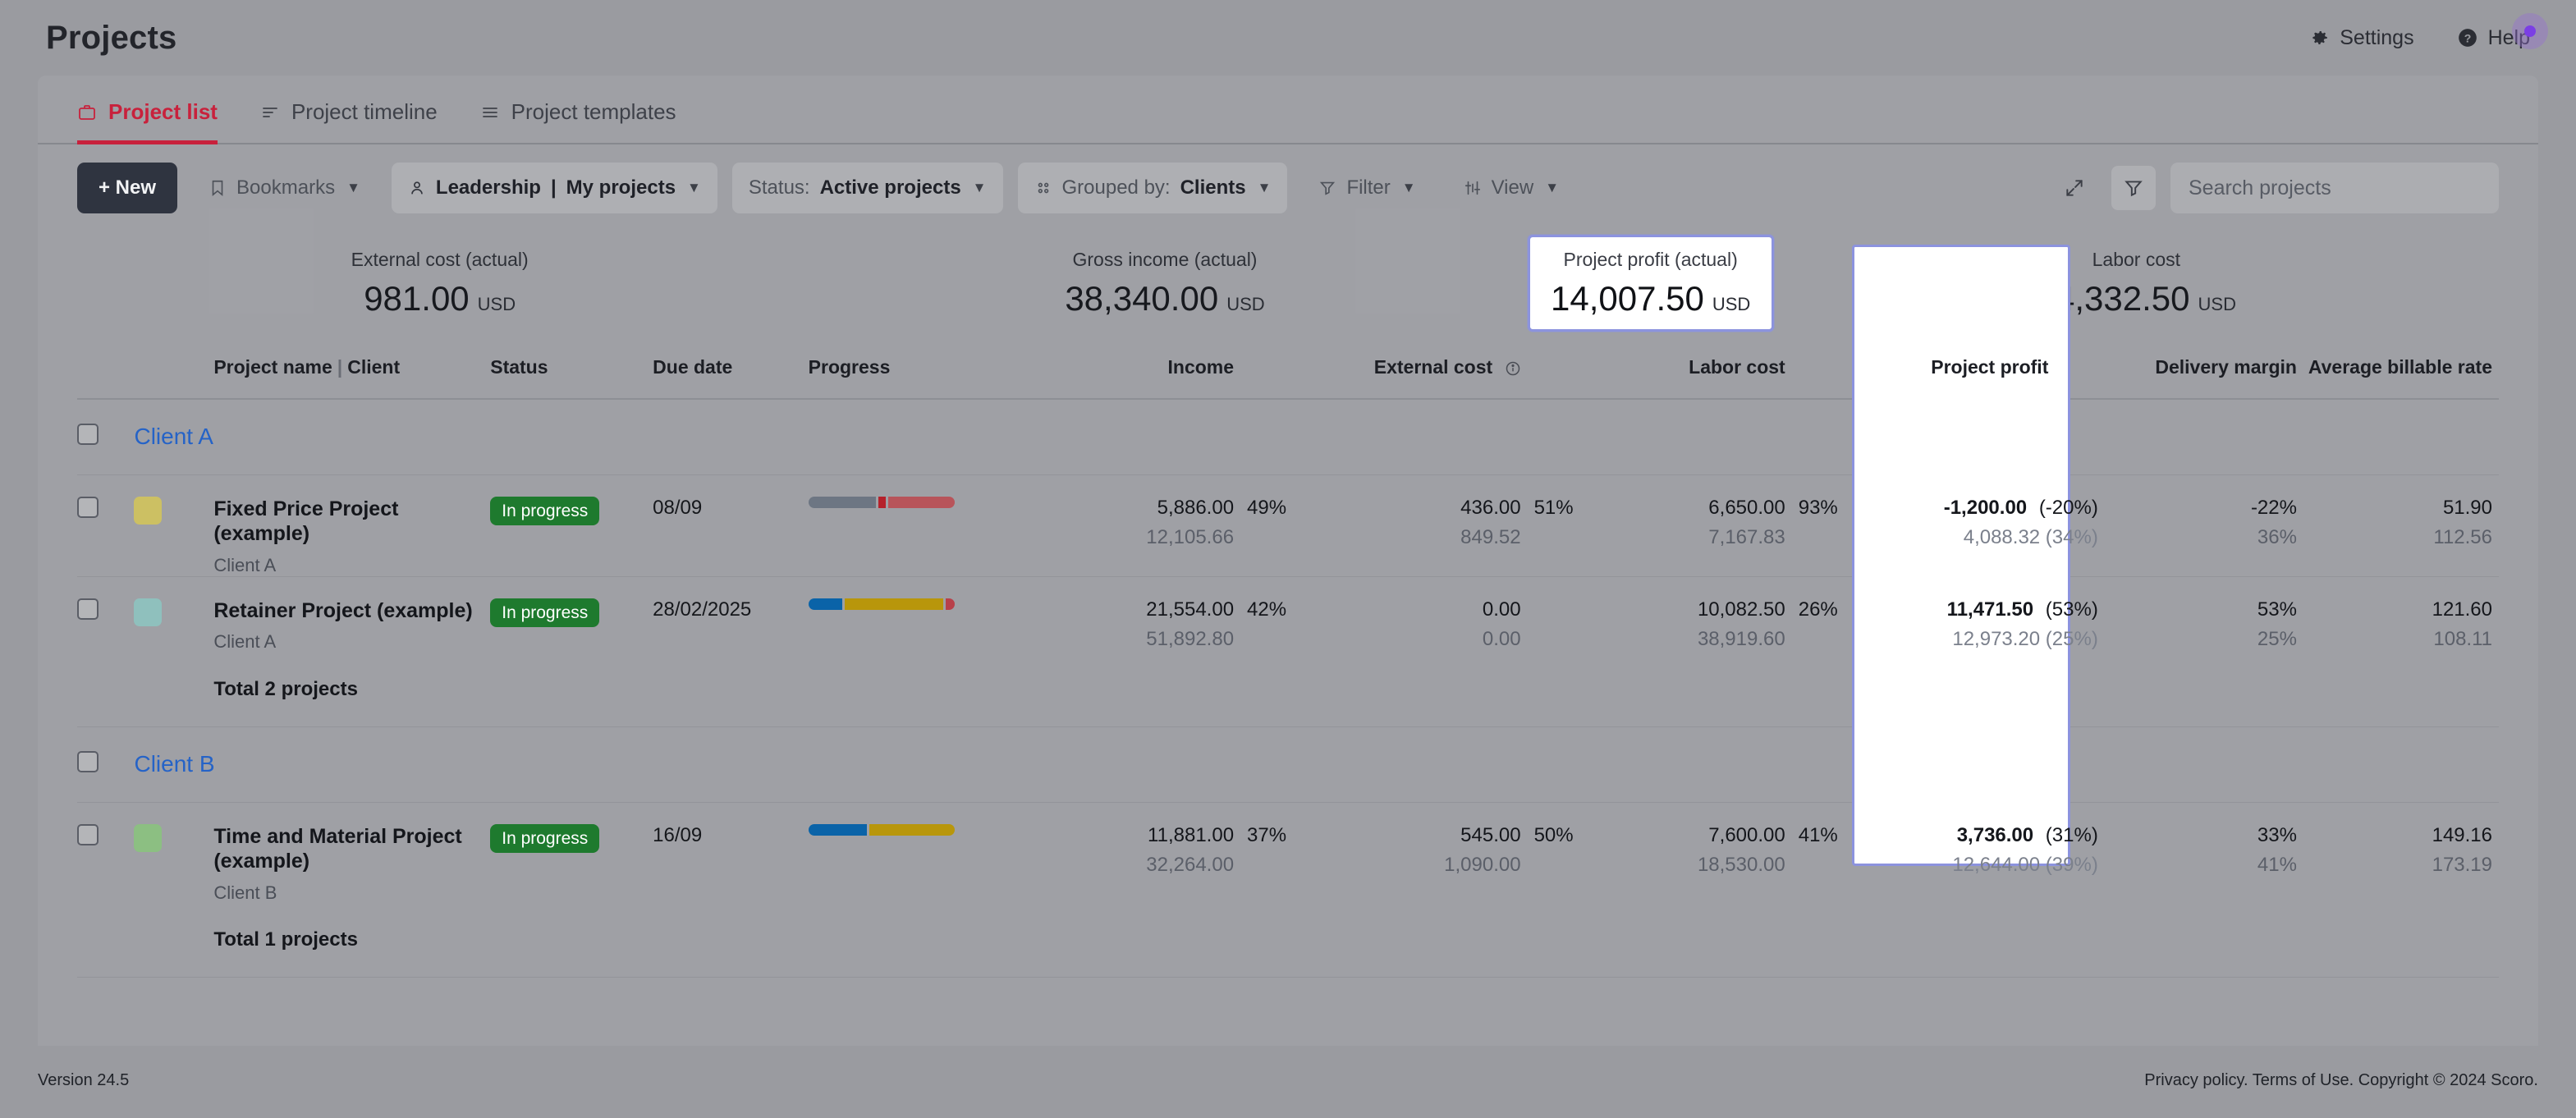 This screenshot has width=2576, height=1118. Describe the element at coordinates (925, 525) in the screenshot. I see `row-progress-cell` at that location.